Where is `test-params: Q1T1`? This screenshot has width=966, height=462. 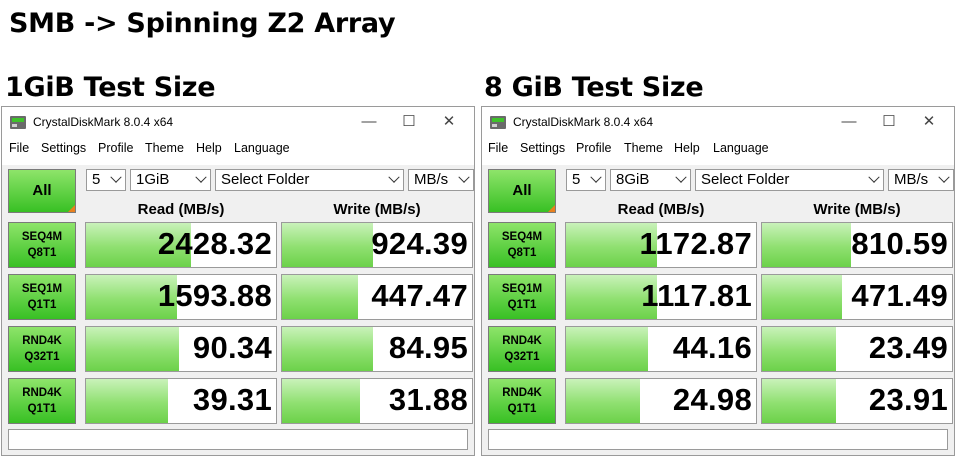 test-params: Q1T1 is located at coordinates (42, 305).